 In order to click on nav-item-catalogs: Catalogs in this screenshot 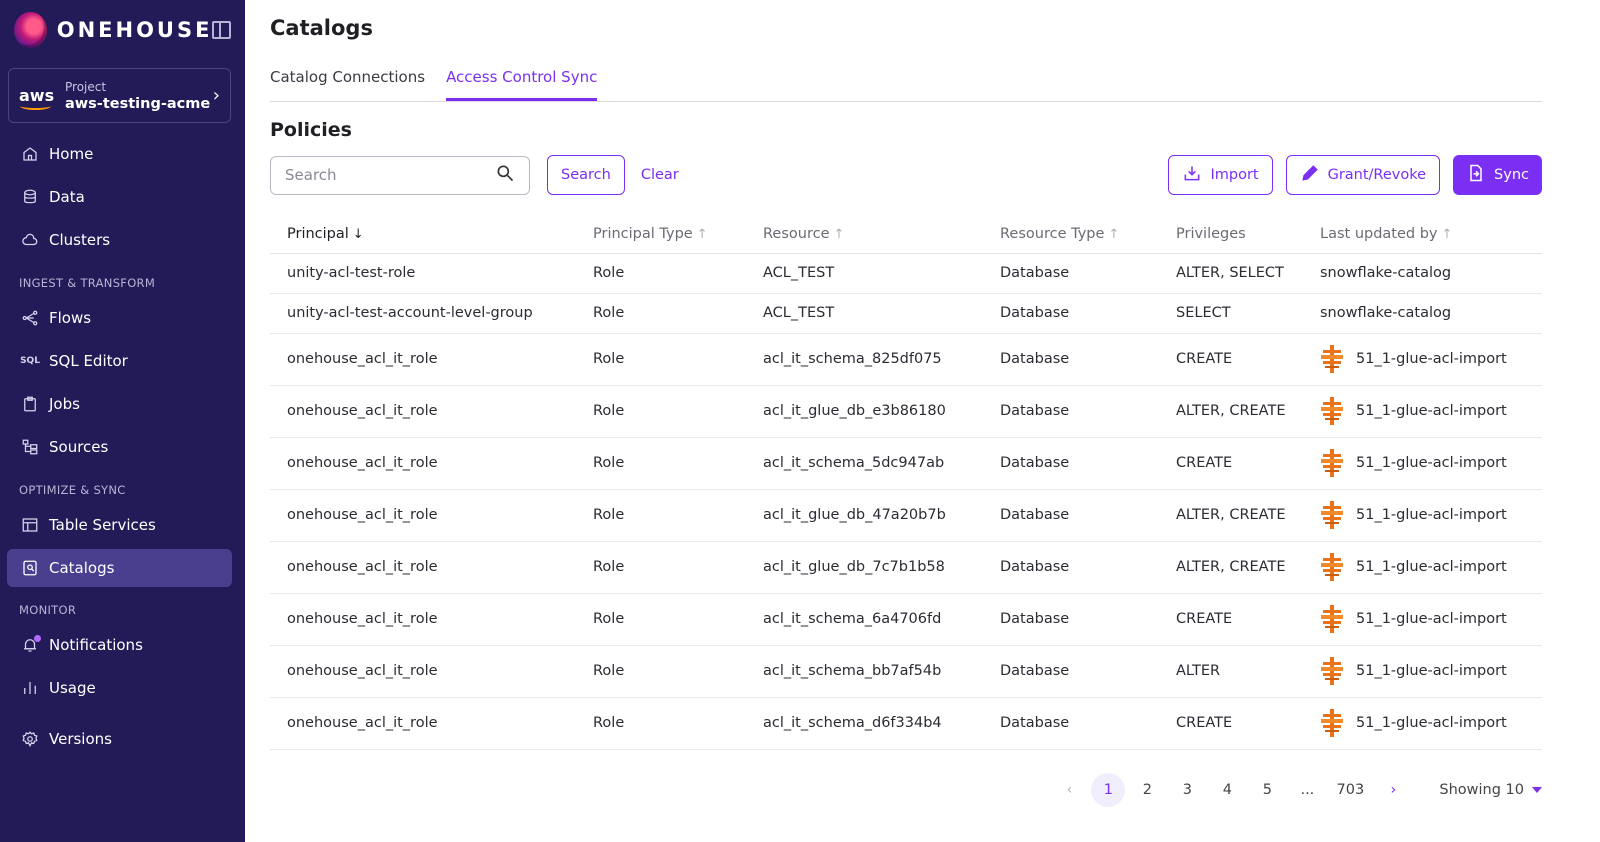, I will do `click(119, 568)`.